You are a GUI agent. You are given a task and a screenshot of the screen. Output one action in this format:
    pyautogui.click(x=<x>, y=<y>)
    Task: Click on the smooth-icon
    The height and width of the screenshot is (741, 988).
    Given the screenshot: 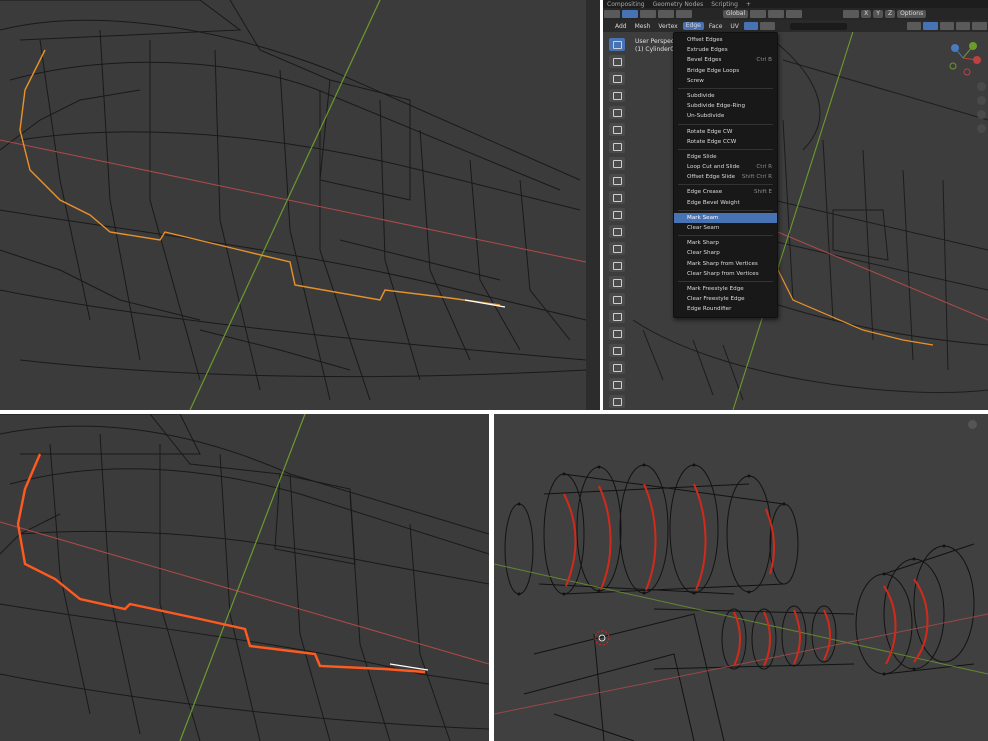 What is the action you would take?
    pyautogui.click(x=617, y=333)
    